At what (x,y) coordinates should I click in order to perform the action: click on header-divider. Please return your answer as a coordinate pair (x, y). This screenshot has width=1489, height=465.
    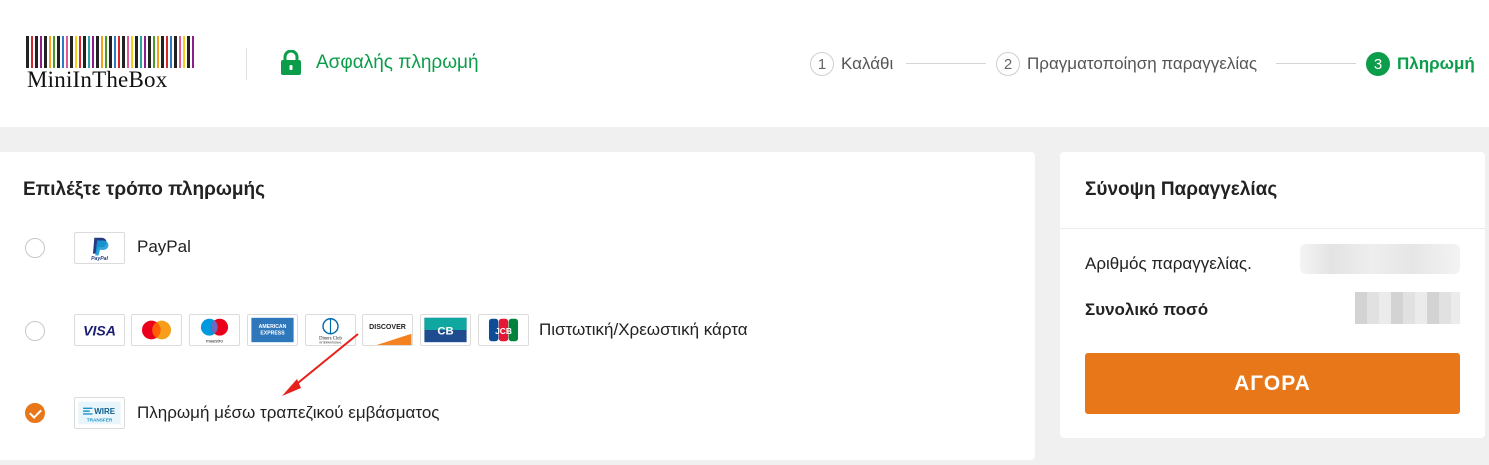
    Looking at the image, I should click on (246, 64).